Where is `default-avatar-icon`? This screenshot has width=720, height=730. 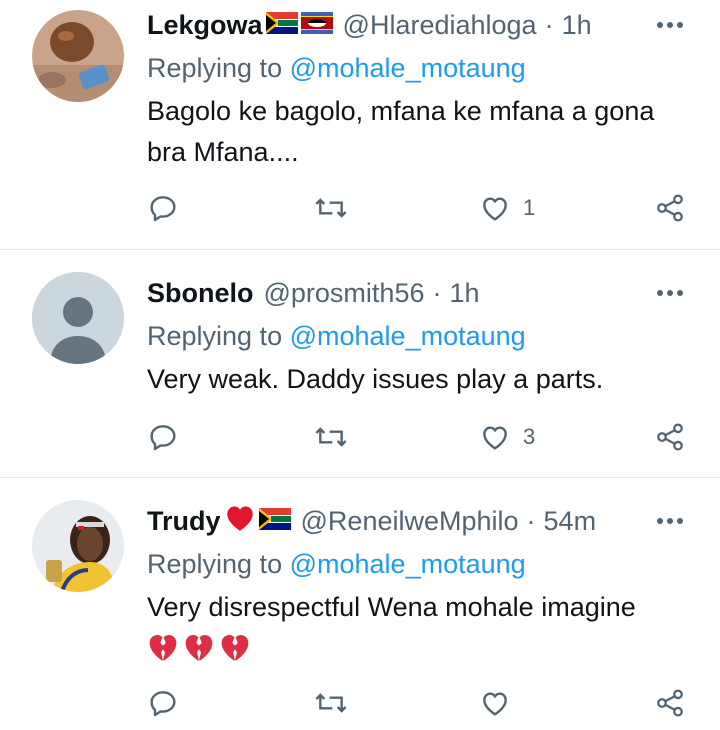
default-avatar-icon is located at coordinates (78, 318).